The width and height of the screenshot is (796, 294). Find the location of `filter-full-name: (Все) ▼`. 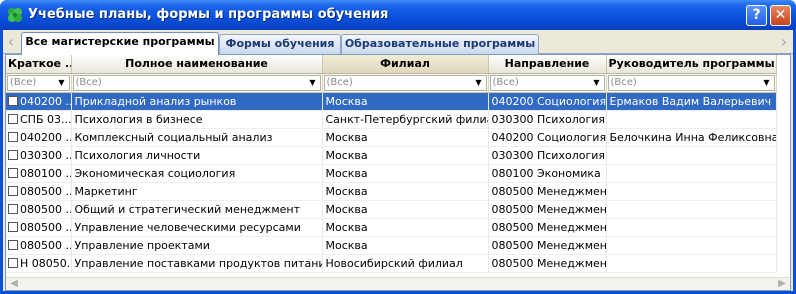

filter-full-name: (Все) ▼ is located at coordinates (196, 82).